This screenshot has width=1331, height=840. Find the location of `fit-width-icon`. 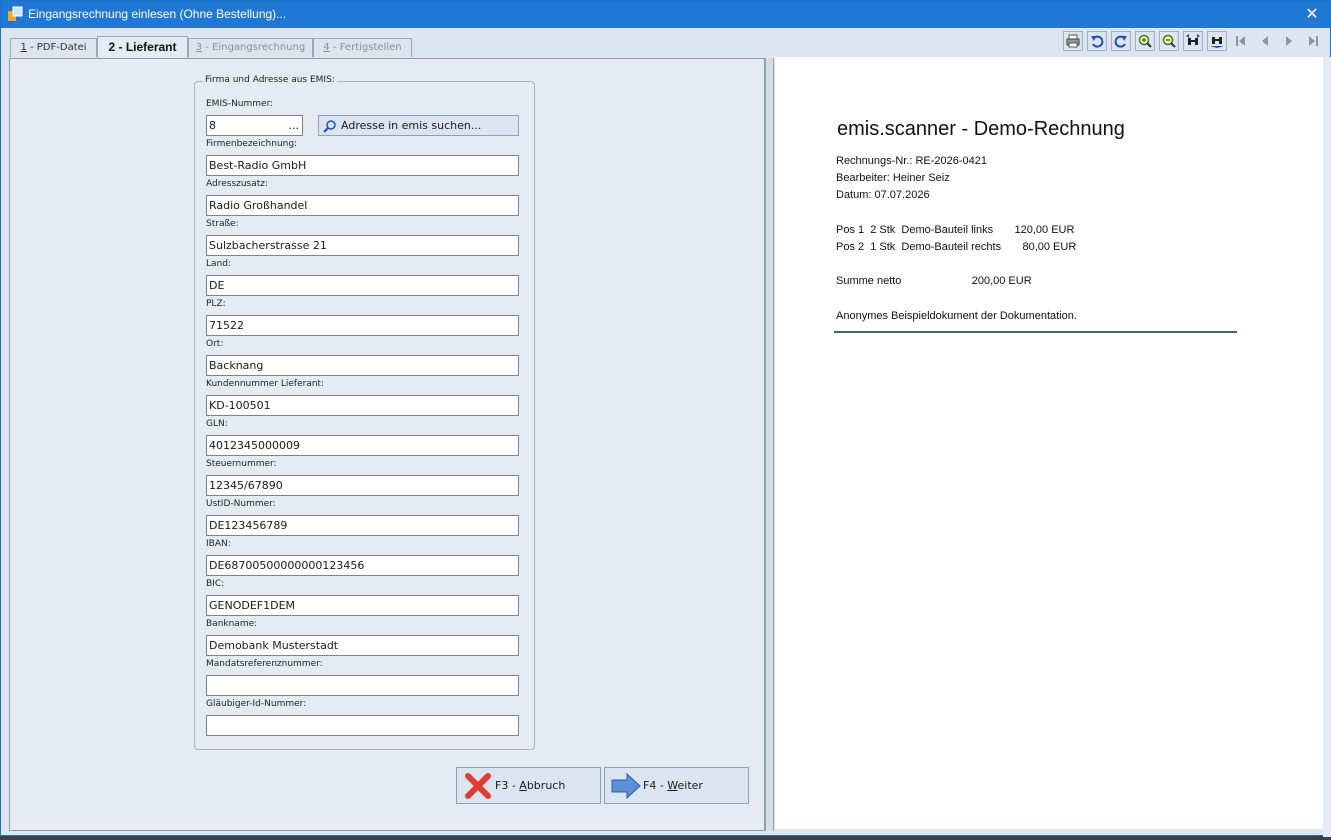

fit-width-icon is located at coordinates (1193, 41).